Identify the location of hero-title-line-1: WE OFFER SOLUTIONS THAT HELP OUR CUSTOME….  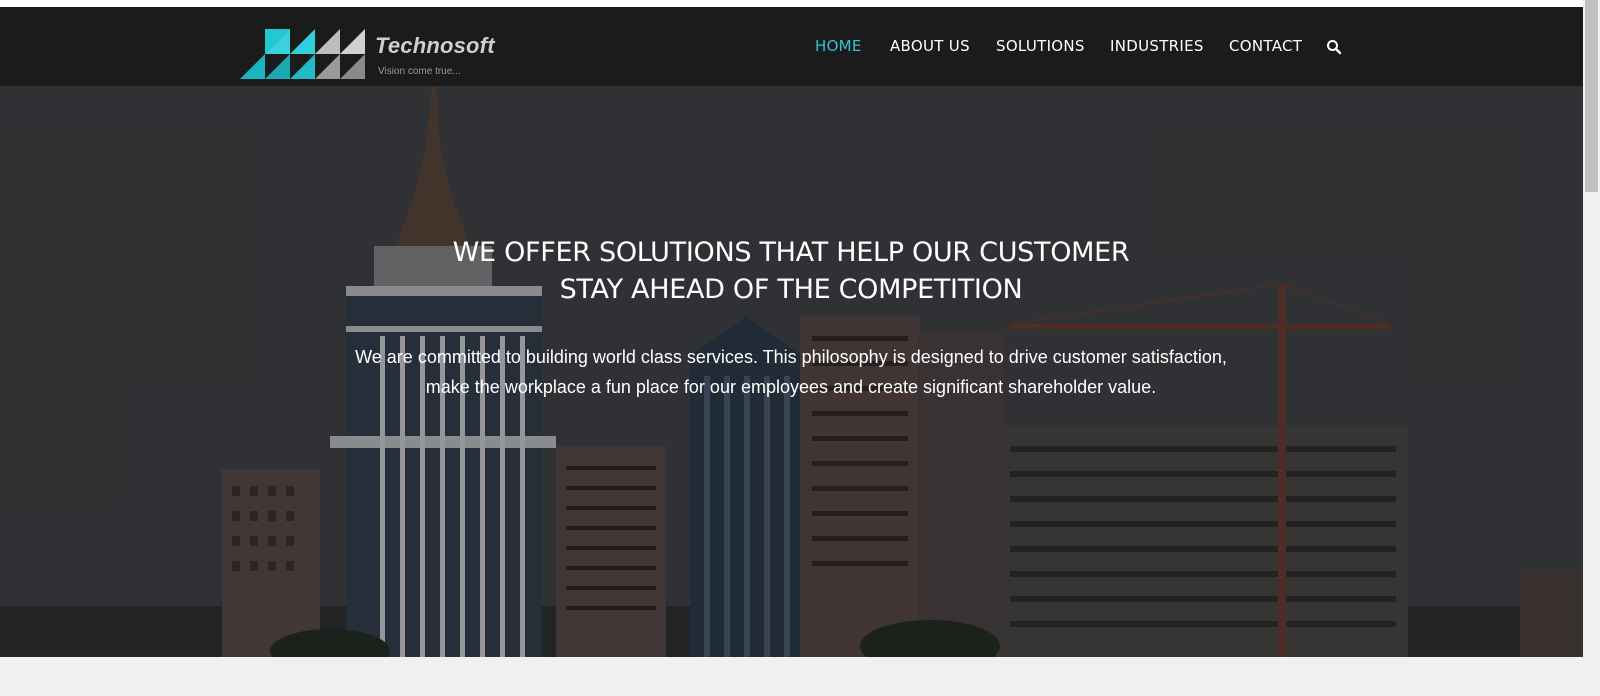
(791, 252).